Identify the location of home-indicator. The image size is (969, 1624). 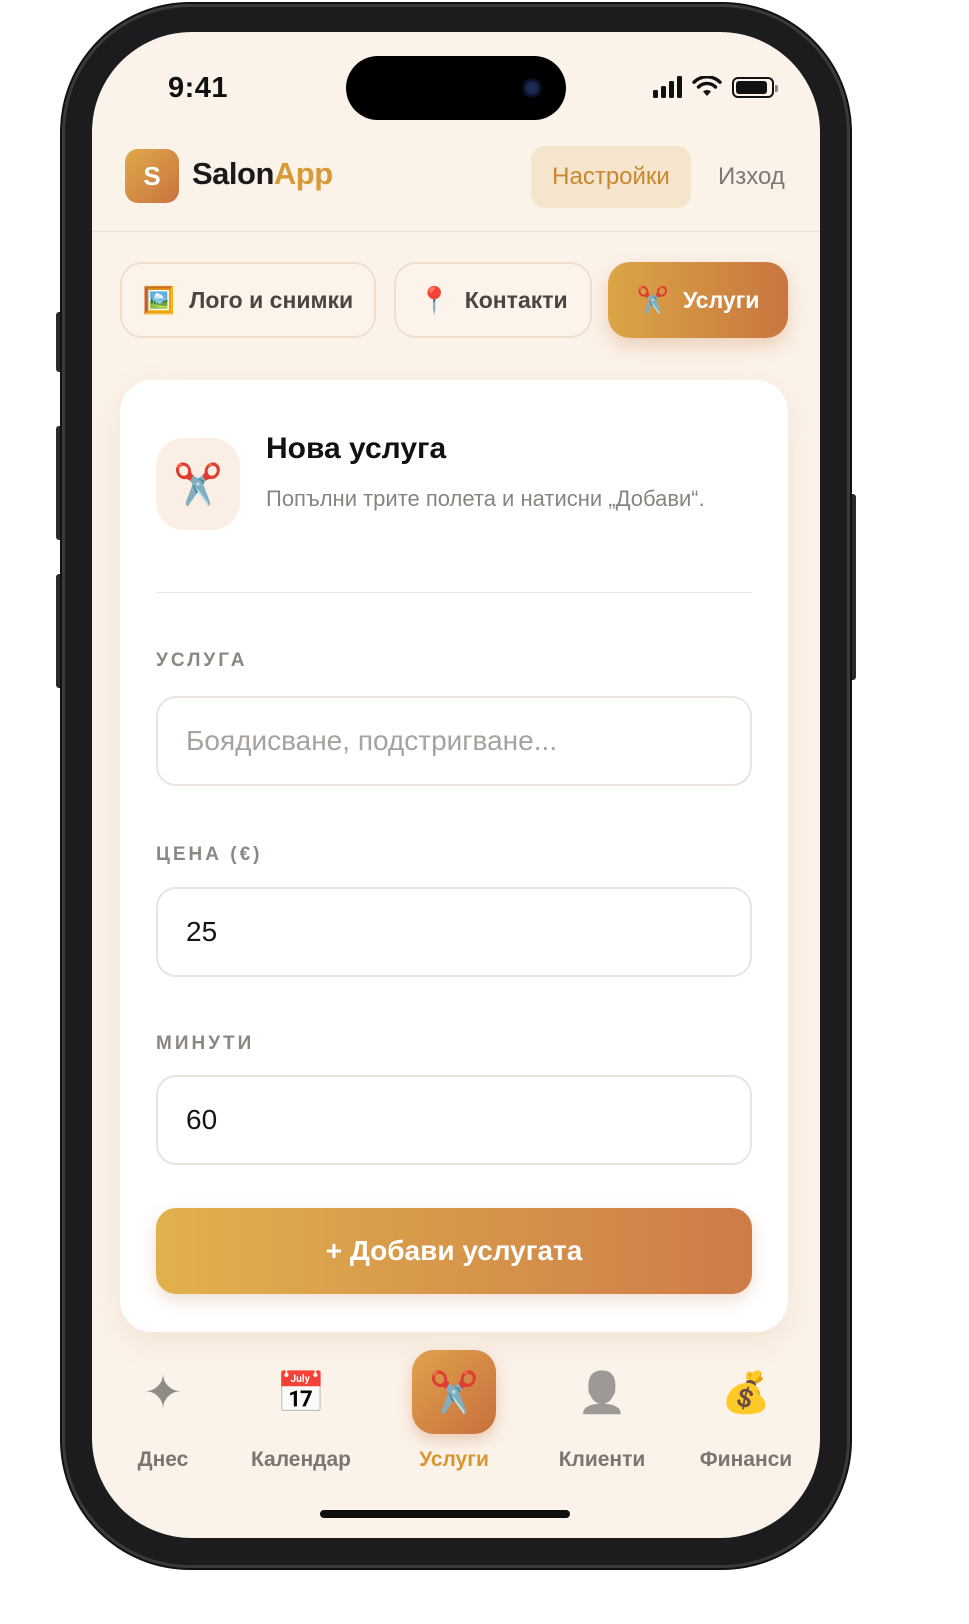
(445, 1514).